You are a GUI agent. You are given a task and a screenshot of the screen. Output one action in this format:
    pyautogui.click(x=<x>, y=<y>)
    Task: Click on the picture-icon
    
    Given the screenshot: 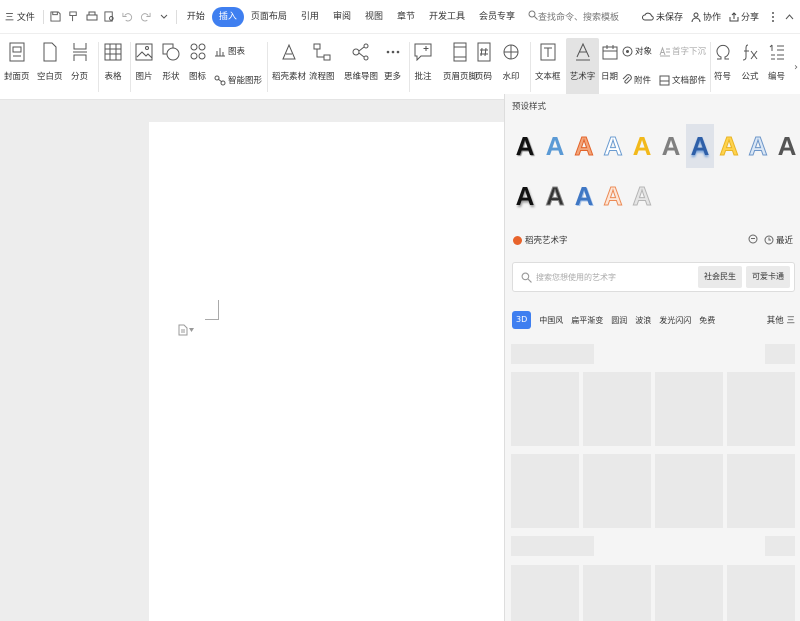 What is the action you would take?
    pyautogui.click(x=144, y=52)
    